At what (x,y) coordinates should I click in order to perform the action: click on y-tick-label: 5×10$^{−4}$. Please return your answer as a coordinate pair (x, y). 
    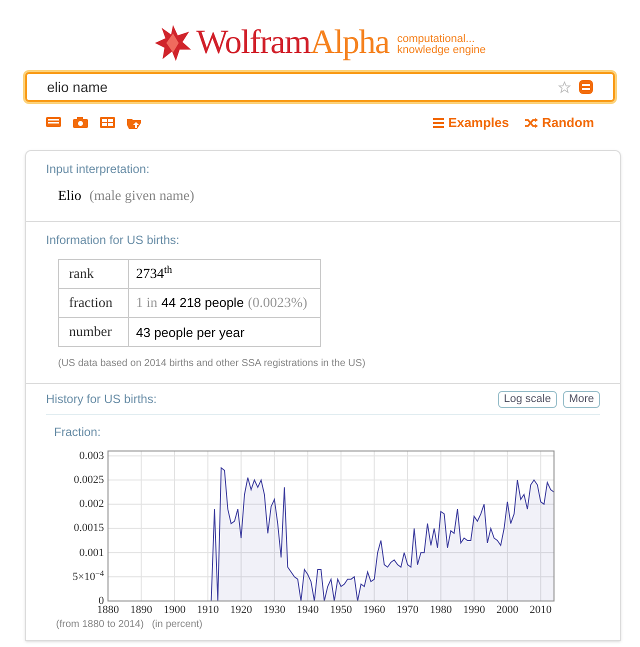
    Looking at the image, I should click on (88, 576).